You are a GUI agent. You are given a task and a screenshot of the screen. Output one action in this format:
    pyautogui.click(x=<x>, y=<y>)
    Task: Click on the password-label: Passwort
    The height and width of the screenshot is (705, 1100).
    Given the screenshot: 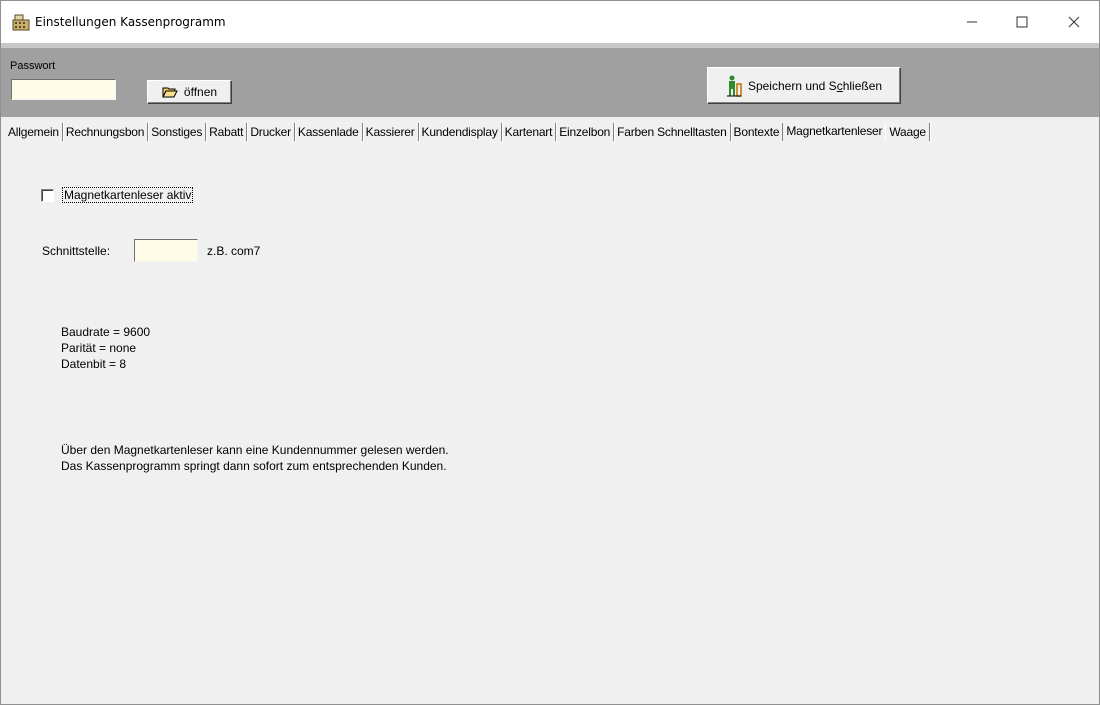 What is the action you would take?
    pyautogui.click(x=33, y=66)
    